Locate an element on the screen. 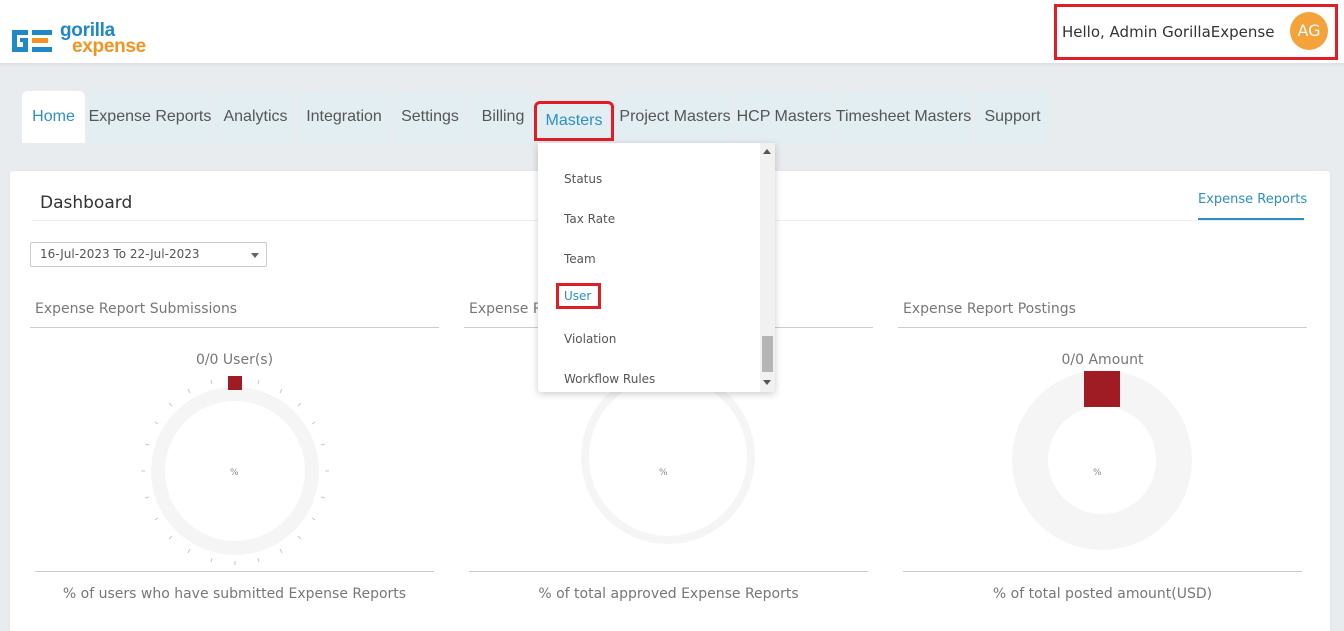 The width and height of the screenshot is (1344, 631). logo-text-expense: expense is located at coordinates (109, 46).